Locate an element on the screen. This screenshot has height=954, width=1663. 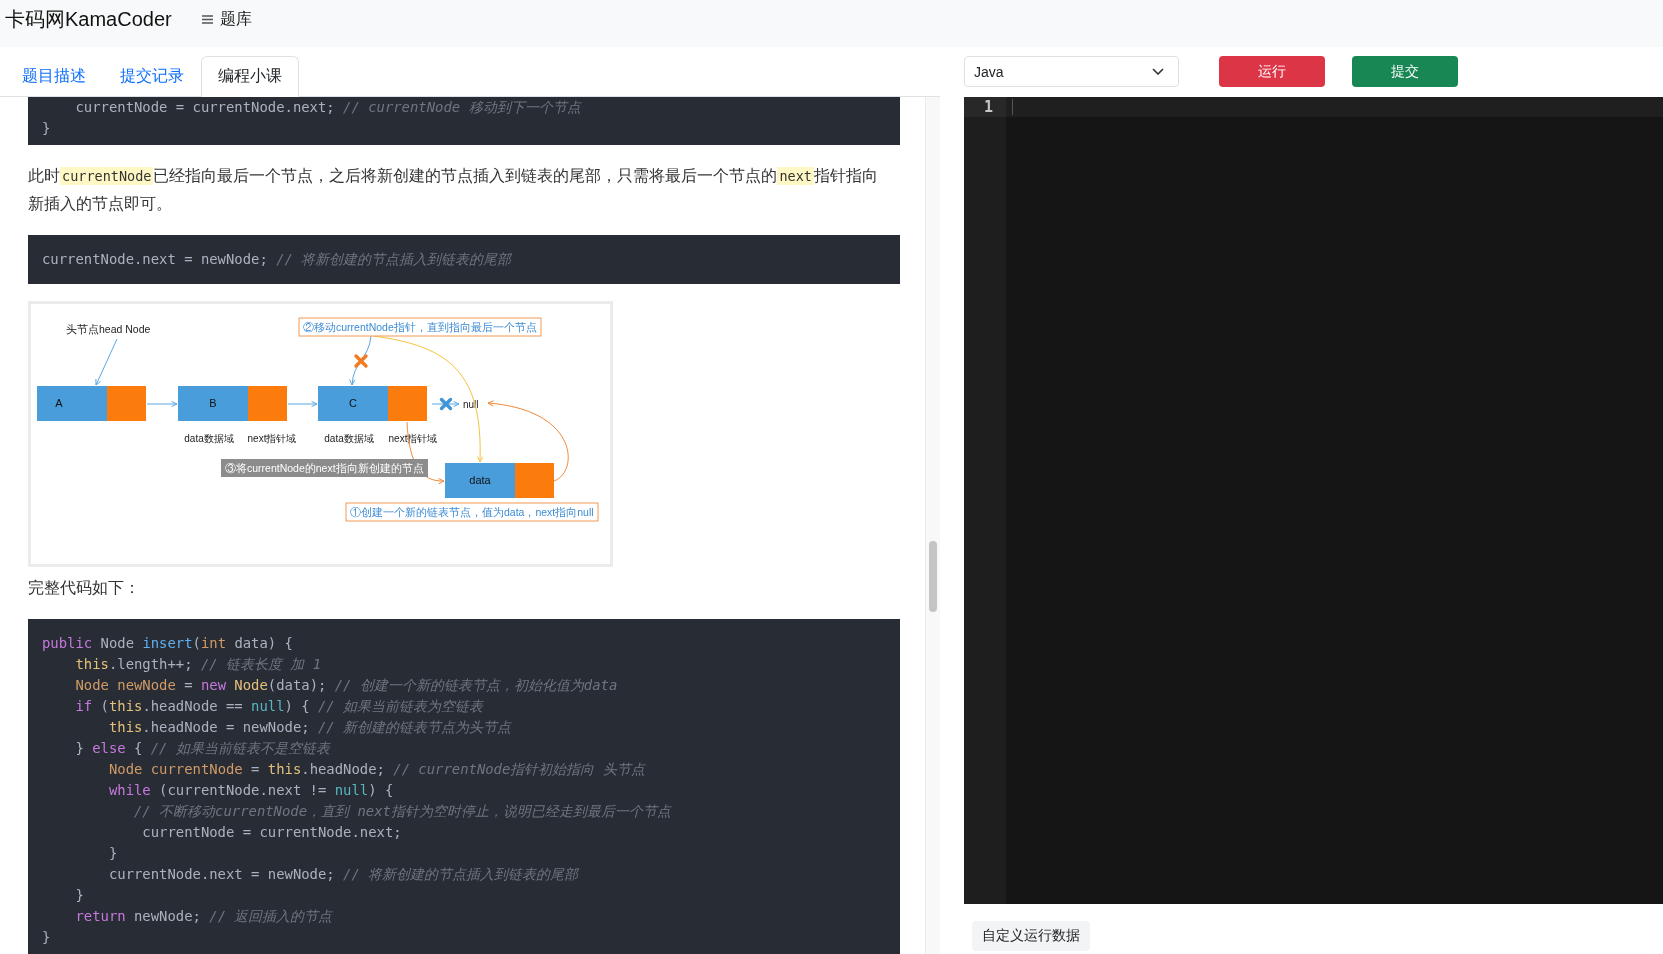
code-line: return newNode; // 返回插入的节点 is located at coordinates (203, 916).